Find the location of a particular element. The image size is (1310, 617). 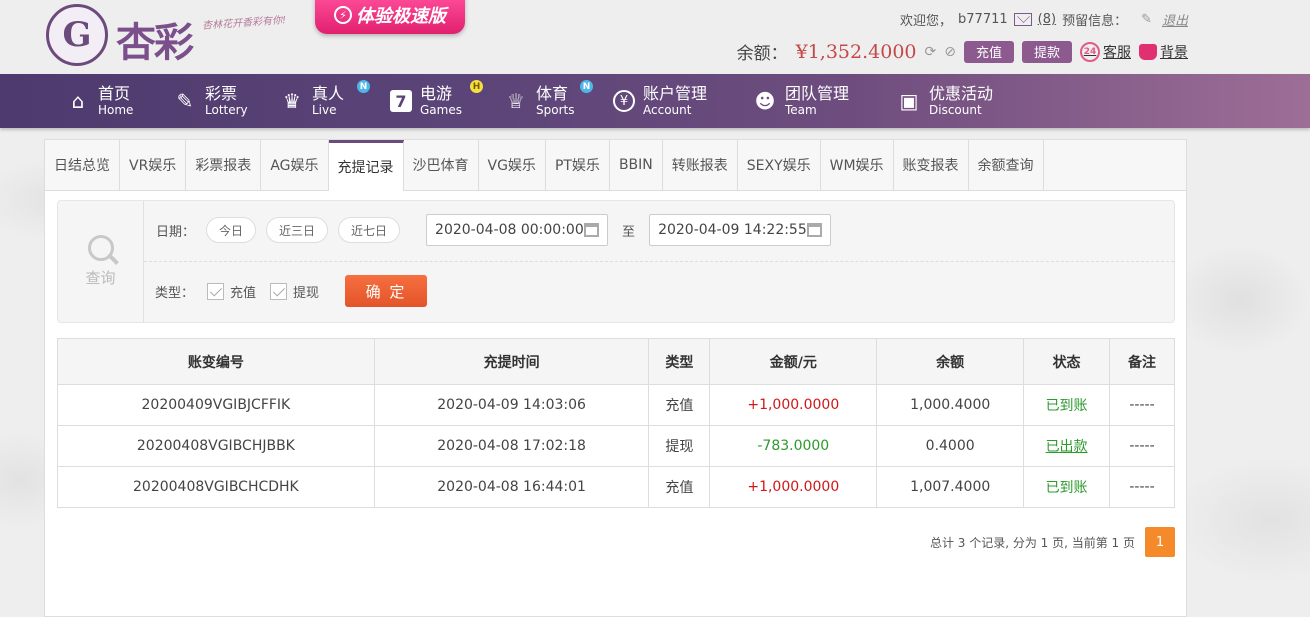

tab-bbin: BBIN is located at coordinates (636, 165).